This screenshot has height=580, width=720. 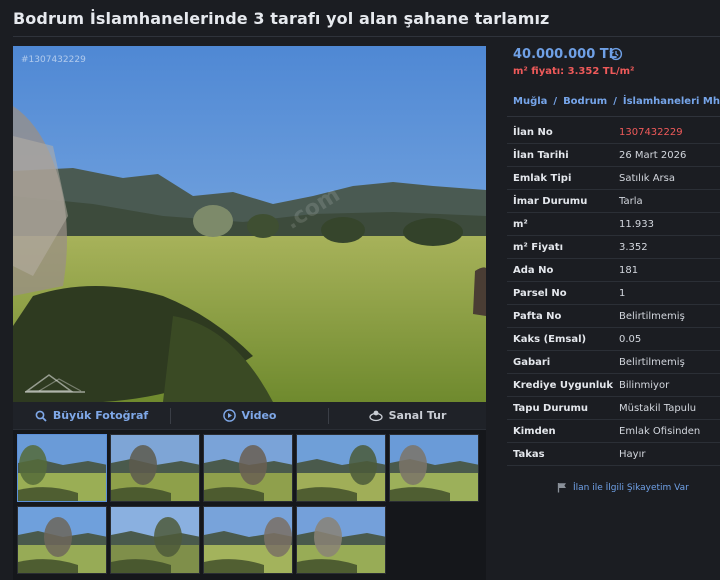 What do you see at coordinates (366, 36) in the screenshot?
I see `title-divider` at bounding box center [366, 36].